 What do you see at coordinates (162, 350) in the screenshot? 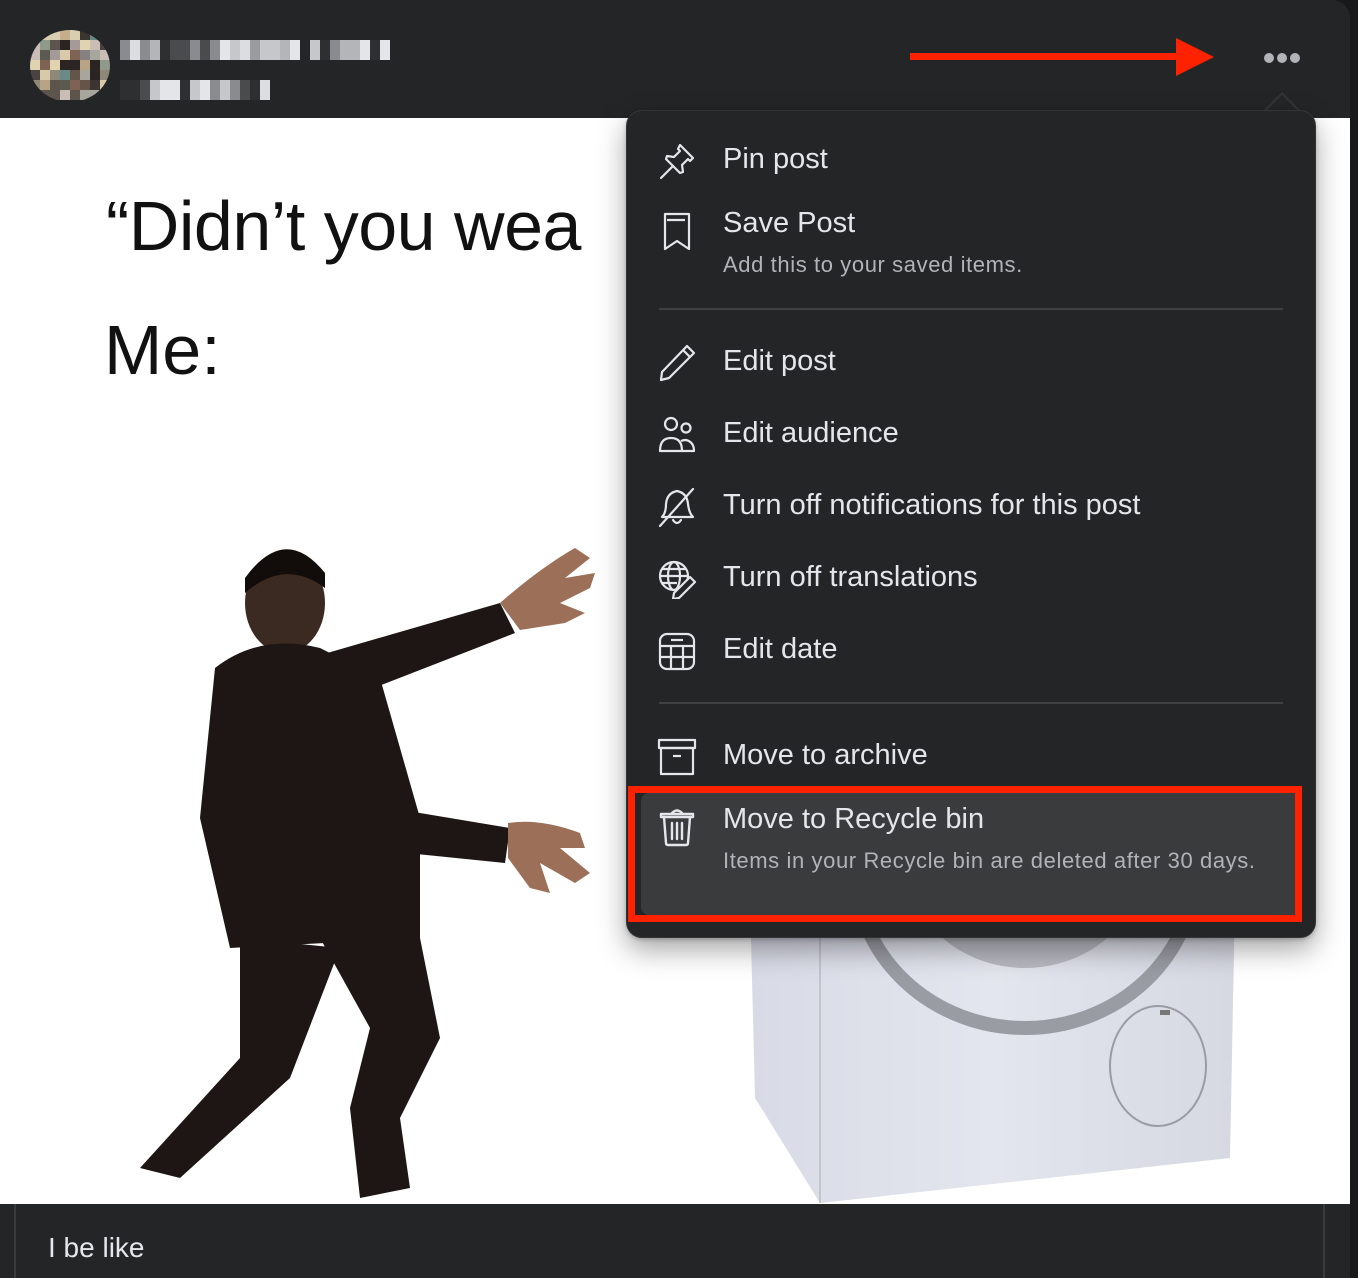
I see `meme-text-line2: Me:` at bounding box center [162, 350].